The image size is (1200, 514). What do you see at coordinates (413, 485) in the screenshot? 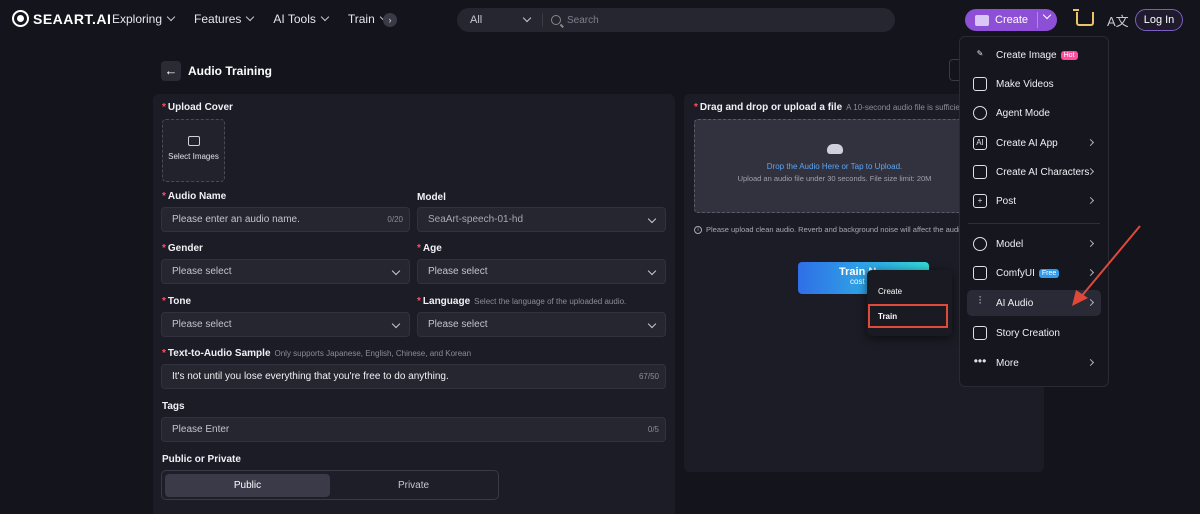
I see `private-option: Private` at bounding box center [413, 485].